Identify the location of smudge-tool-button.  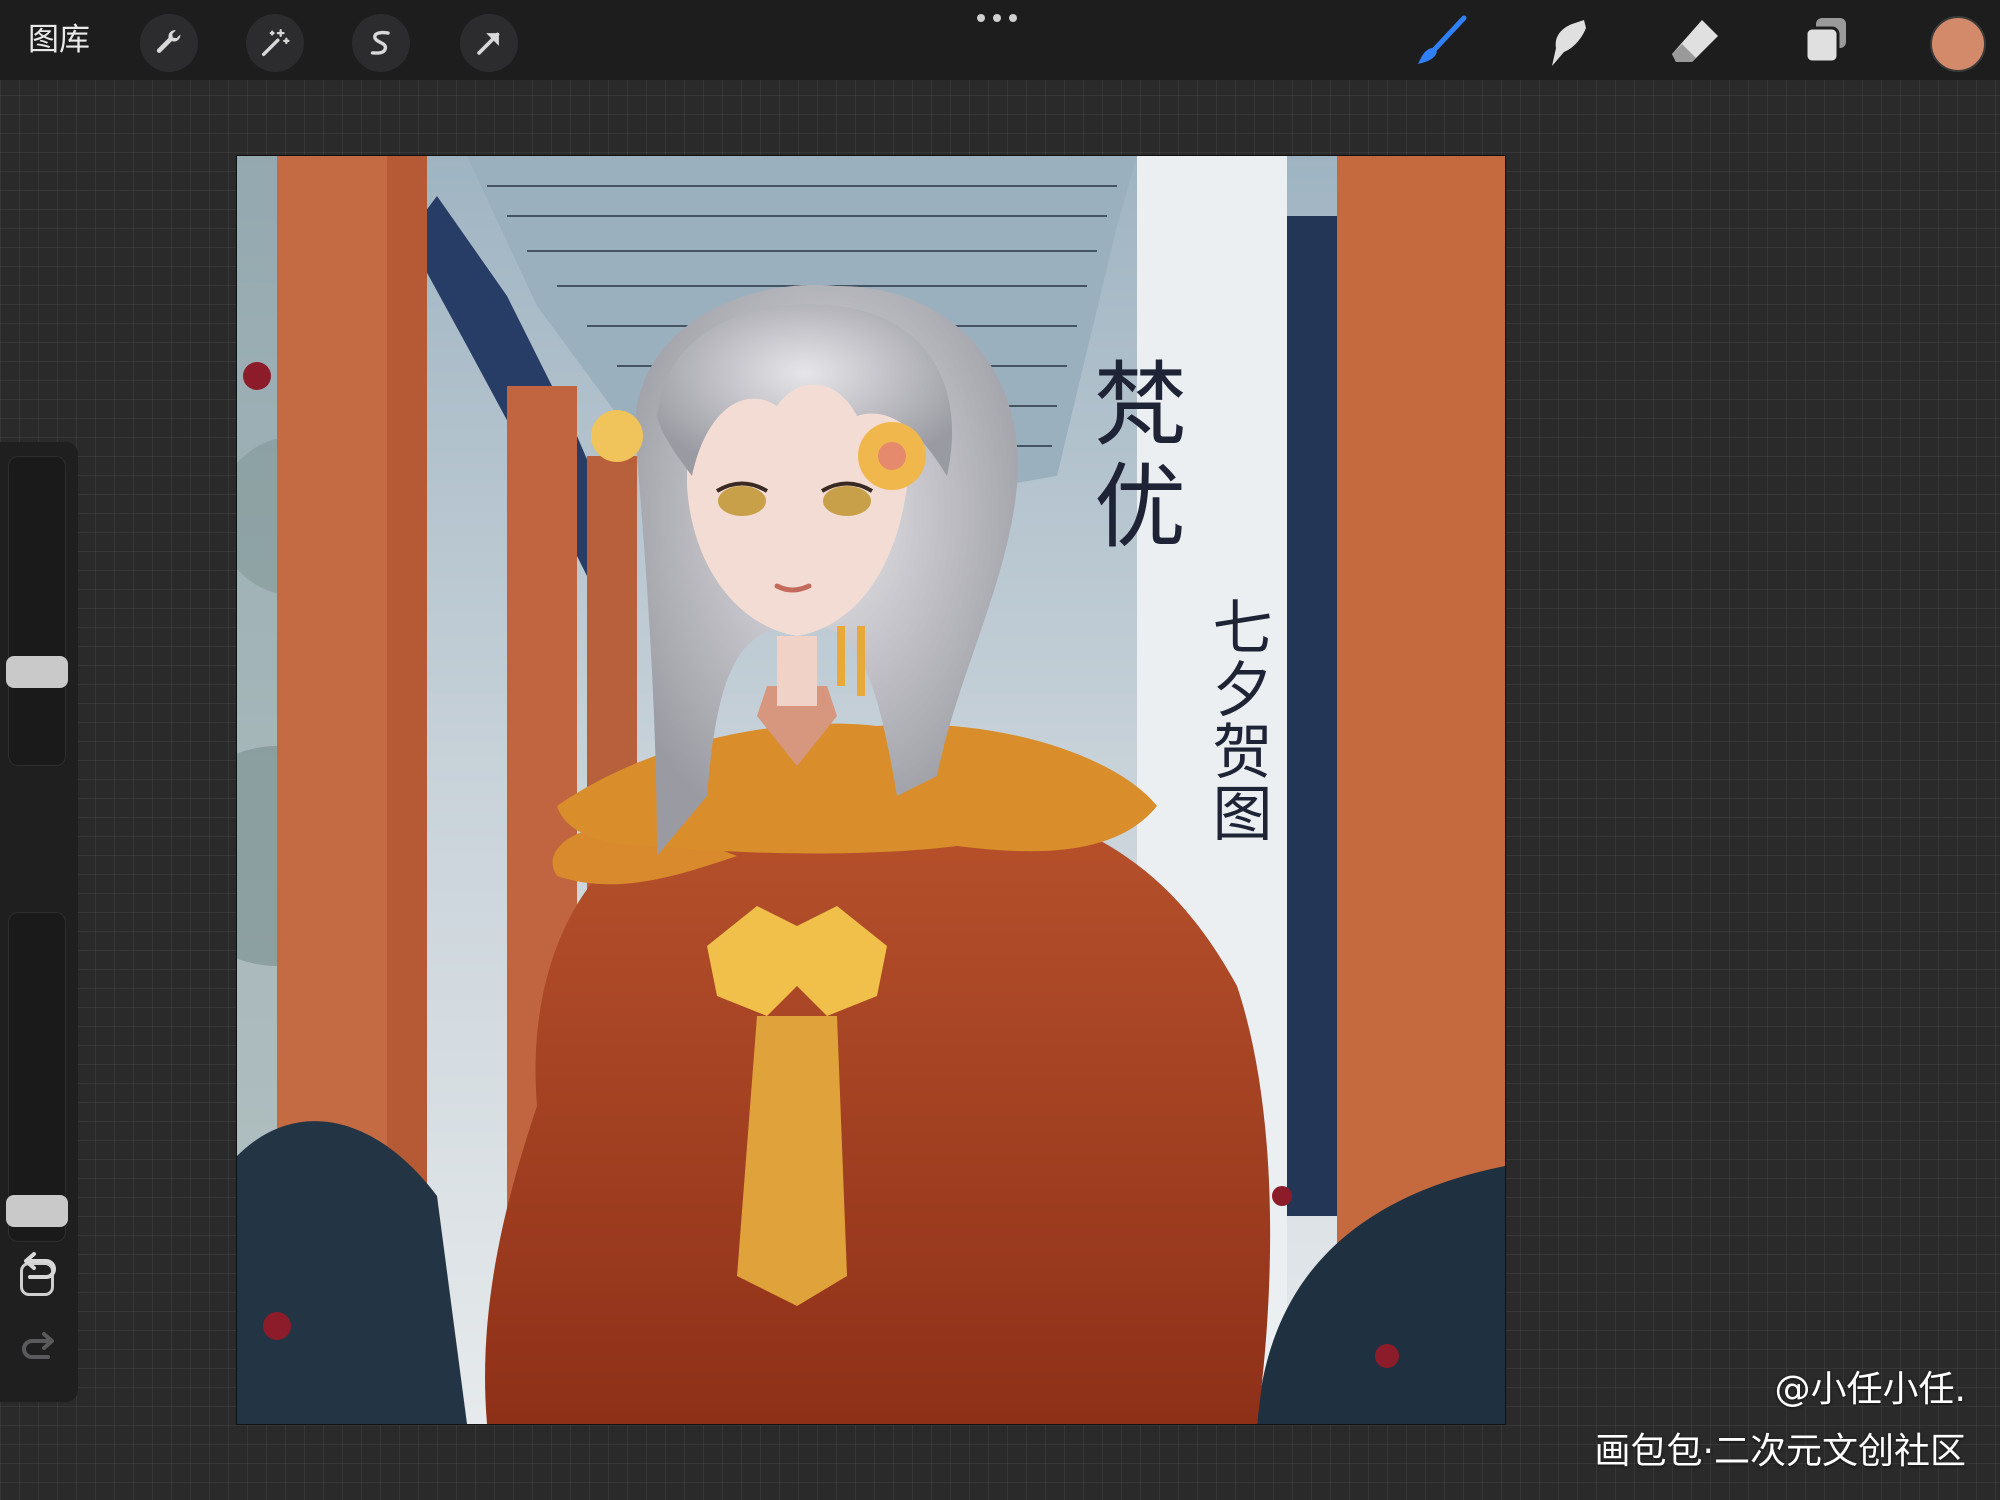
(1566, 41).